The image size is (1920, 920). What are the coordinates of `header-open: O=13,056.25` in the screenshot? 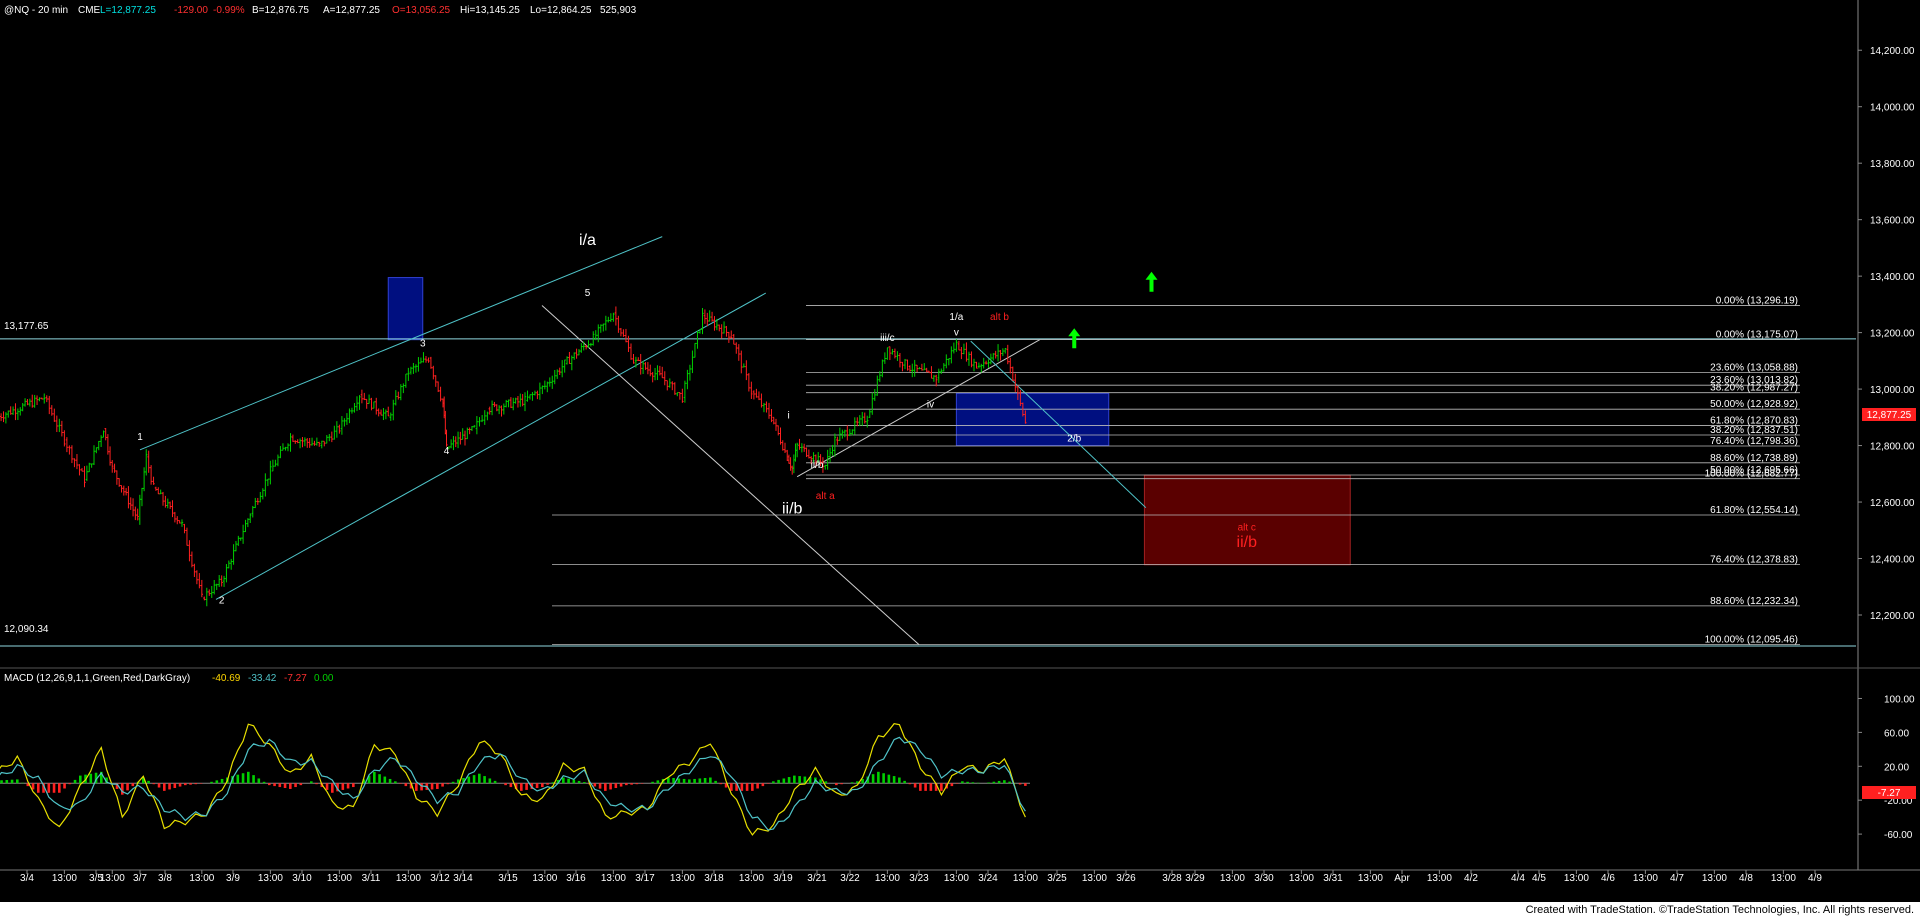 It's located at (421, 10).